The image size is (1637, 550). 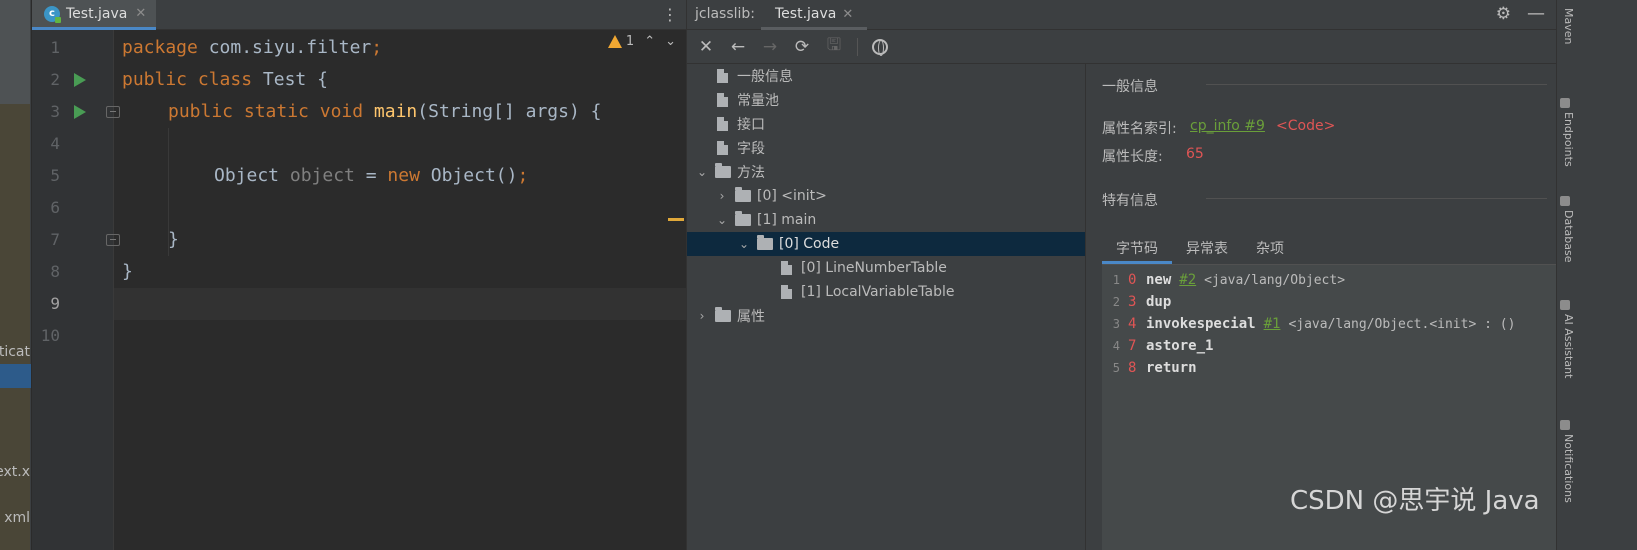 I want to click on tree-item-methods: ⌄ 方法, so click(x=730, y=172).